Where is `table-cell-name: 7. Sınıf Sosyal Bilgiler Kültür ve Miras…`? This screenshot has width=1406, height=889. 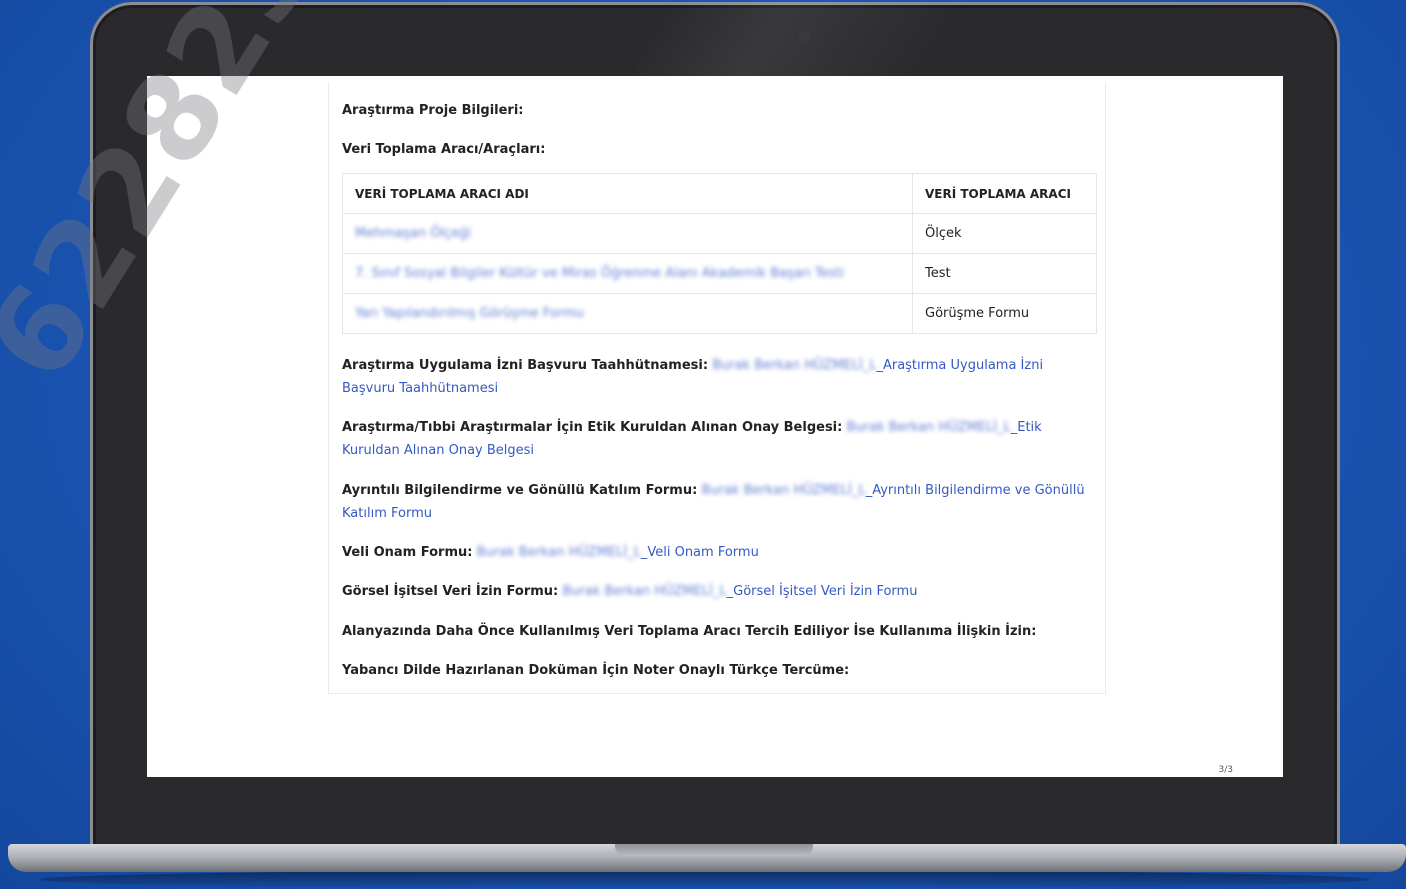
table-cell-name: 7. Sınıf Sosyal Bilgiler Kültür ve Miras… is located at coordinates (627, 273).